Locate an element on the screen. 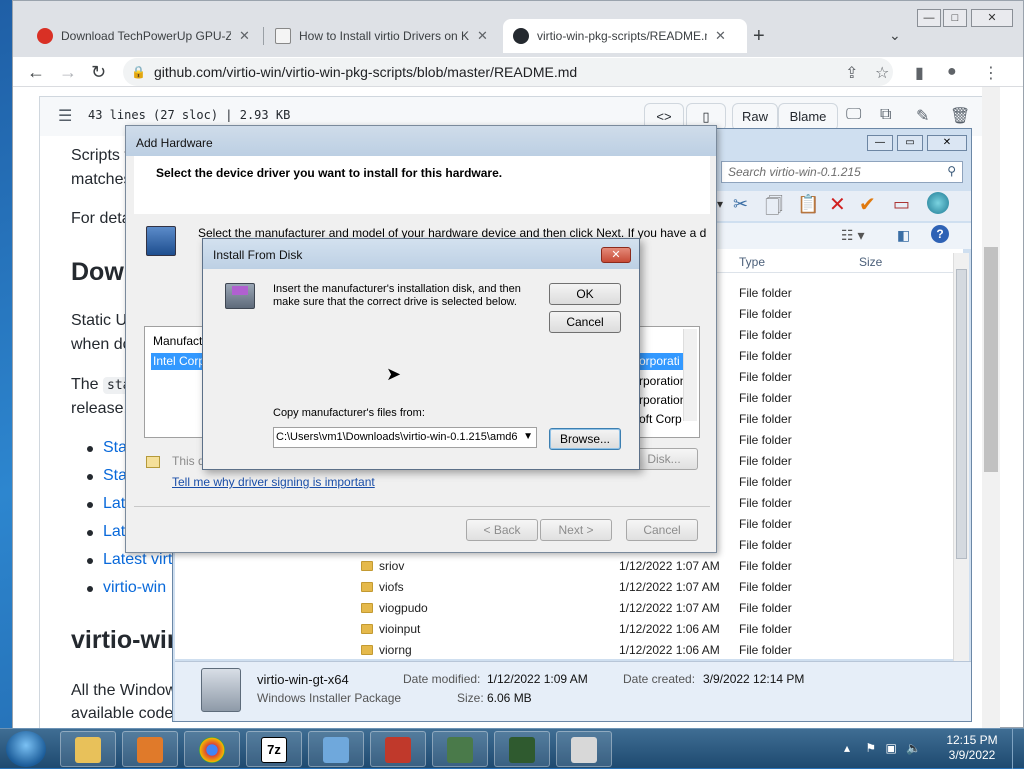 This screenshot has width=1024, height=769. explorer-minimize-button: — is located at coordinates (880, 143).